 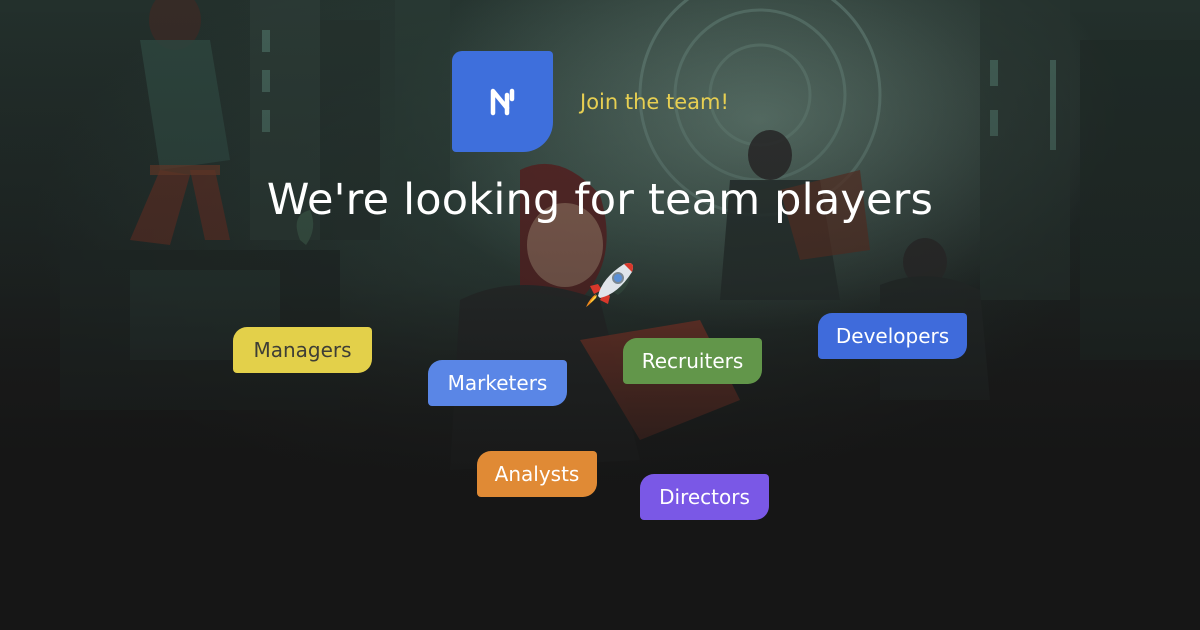 I want to click on logo-n-icon, so click(x=502, y=101).